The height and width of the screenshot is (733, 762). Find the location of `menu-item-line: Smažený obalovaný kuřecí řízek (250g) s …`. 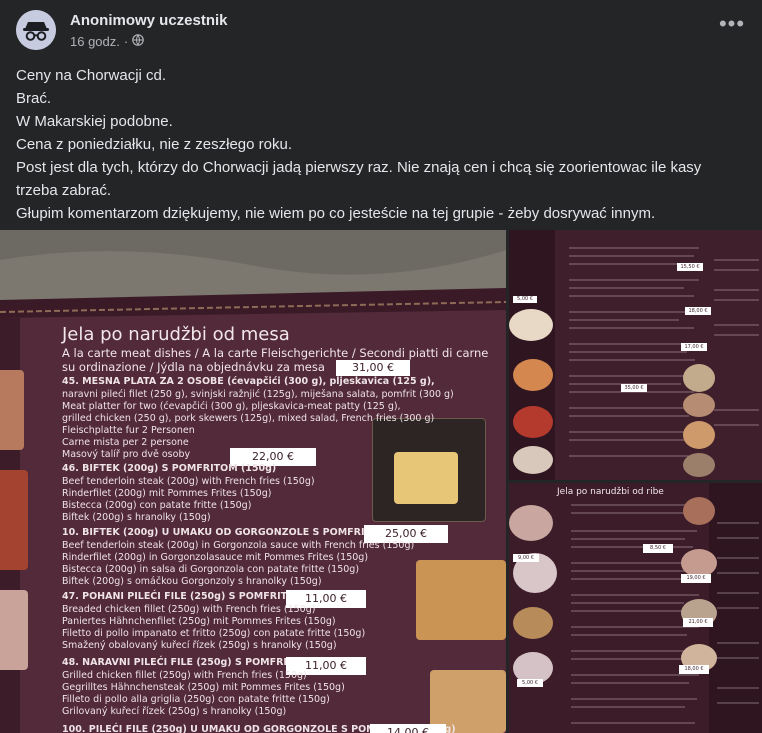

menu-item-line: Smažený obalovaný kuřecí řízek (250g) s … is located at coordinates (199, 645).